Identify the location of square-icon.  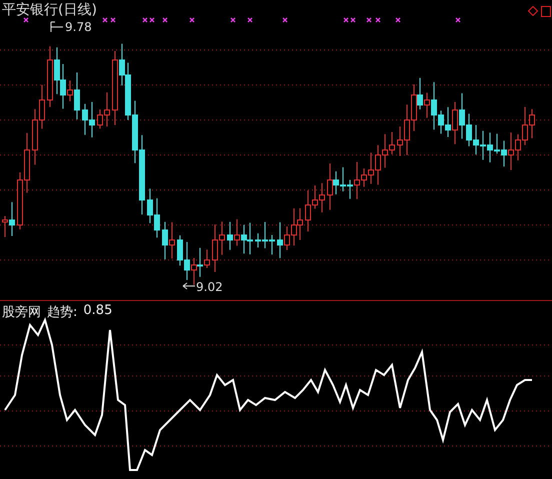
(546, 11).